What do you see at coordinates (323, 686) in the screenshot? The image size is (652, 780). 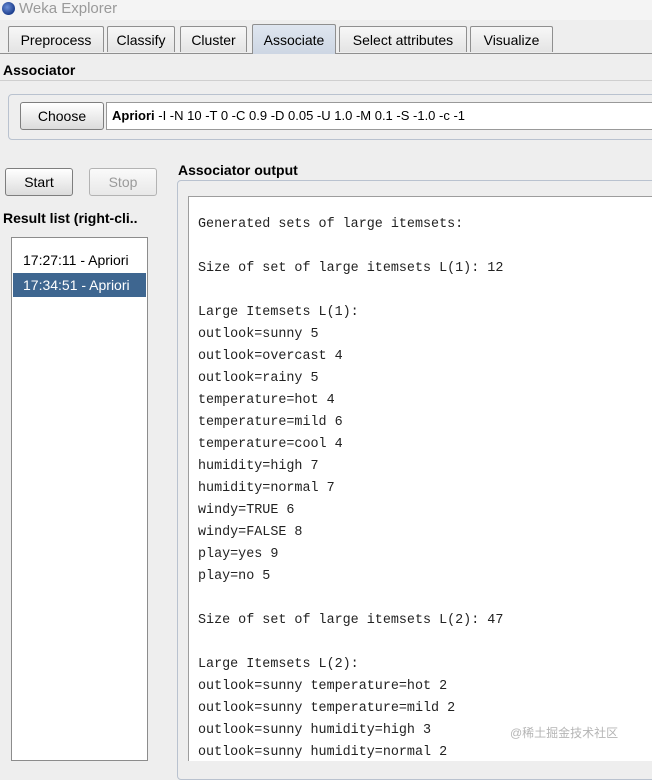 I see `output-line: outlook=sunny temperature=hot 2` at bounding box center [323, 686].